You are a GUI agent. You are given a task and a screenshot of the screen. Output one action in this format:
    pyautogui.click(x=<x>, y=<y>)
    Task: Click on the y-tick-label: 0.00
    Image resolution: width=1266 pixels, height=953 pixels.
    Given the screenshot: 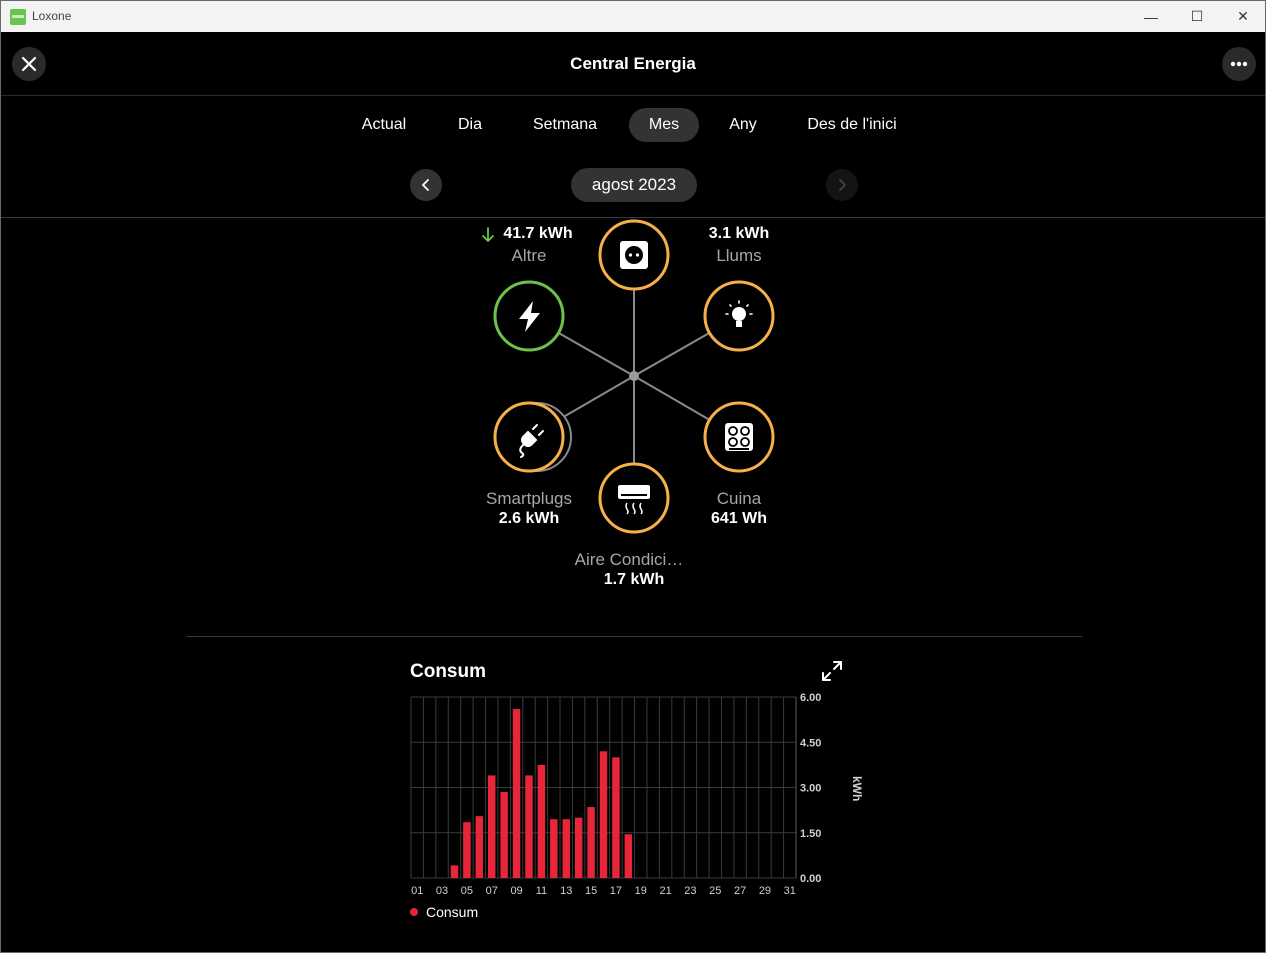 What is the action you would take?
    pyautogui.click(x=810, y=879)
    